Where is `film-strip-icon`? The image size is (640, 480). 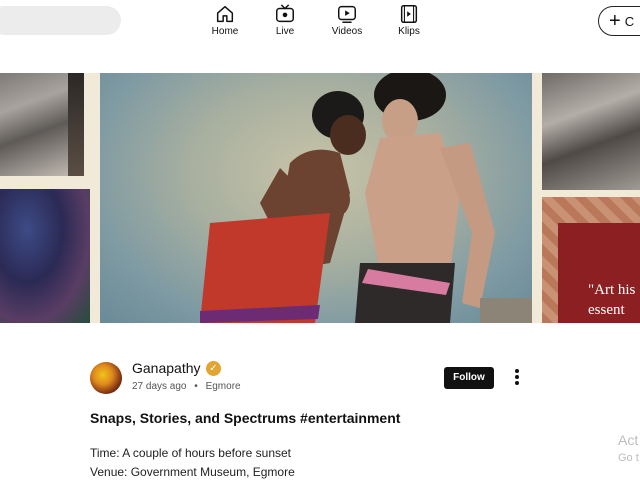 film-strip-icon is located at coordinates (409, 14).